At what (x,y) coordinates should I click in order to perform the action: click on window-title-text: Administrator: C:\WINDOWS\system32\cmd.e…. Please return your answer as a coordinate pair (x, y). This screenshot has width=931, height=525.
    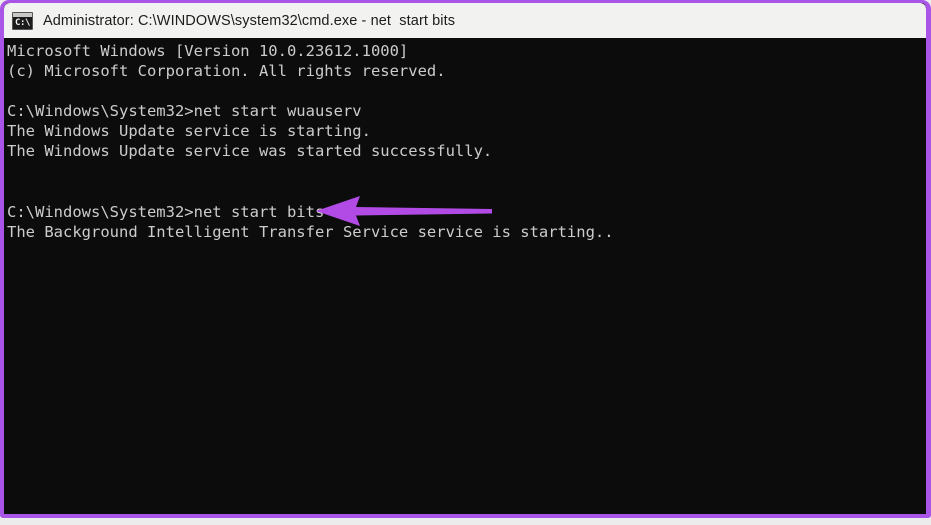
    Looking at the image, I should click on (249, 20).